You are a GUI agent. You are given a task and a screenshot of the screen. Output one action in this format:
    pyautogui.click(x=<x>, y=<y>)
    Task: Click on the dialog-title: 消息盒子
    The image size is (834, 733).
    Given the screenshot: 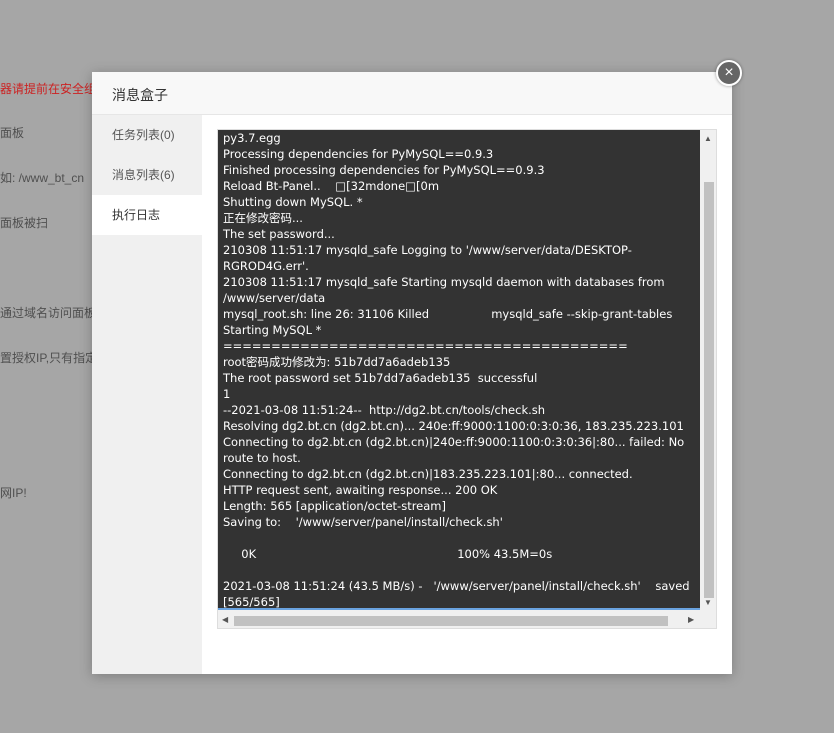 What is the action you would take?
    pyautogui.click(x=140, y=95)
    